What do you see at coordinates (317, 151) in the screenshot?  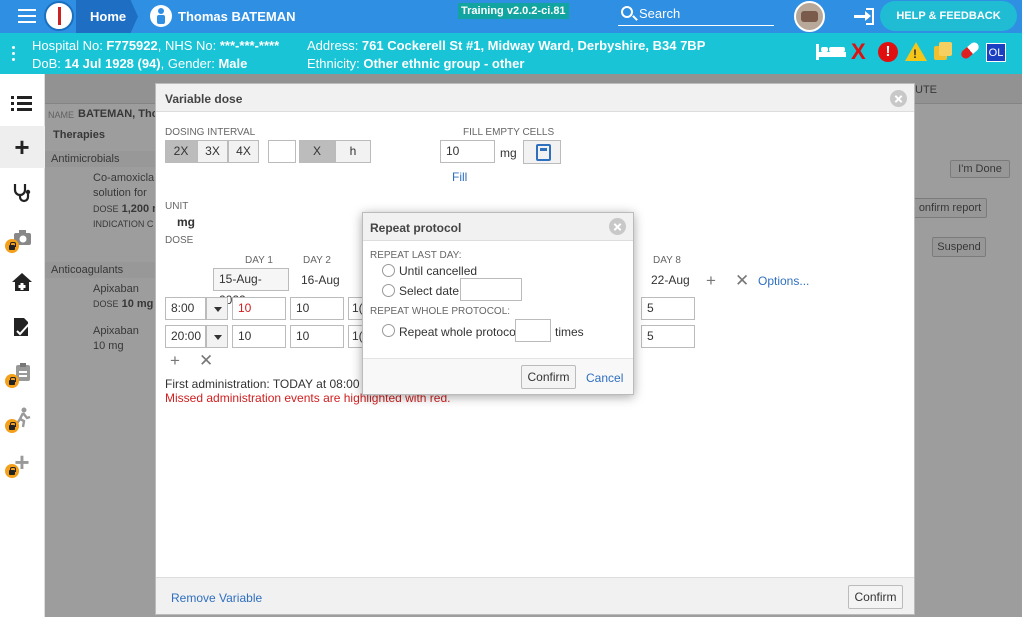 I see `interval-x-button: X` at bounding box center [317, 151].